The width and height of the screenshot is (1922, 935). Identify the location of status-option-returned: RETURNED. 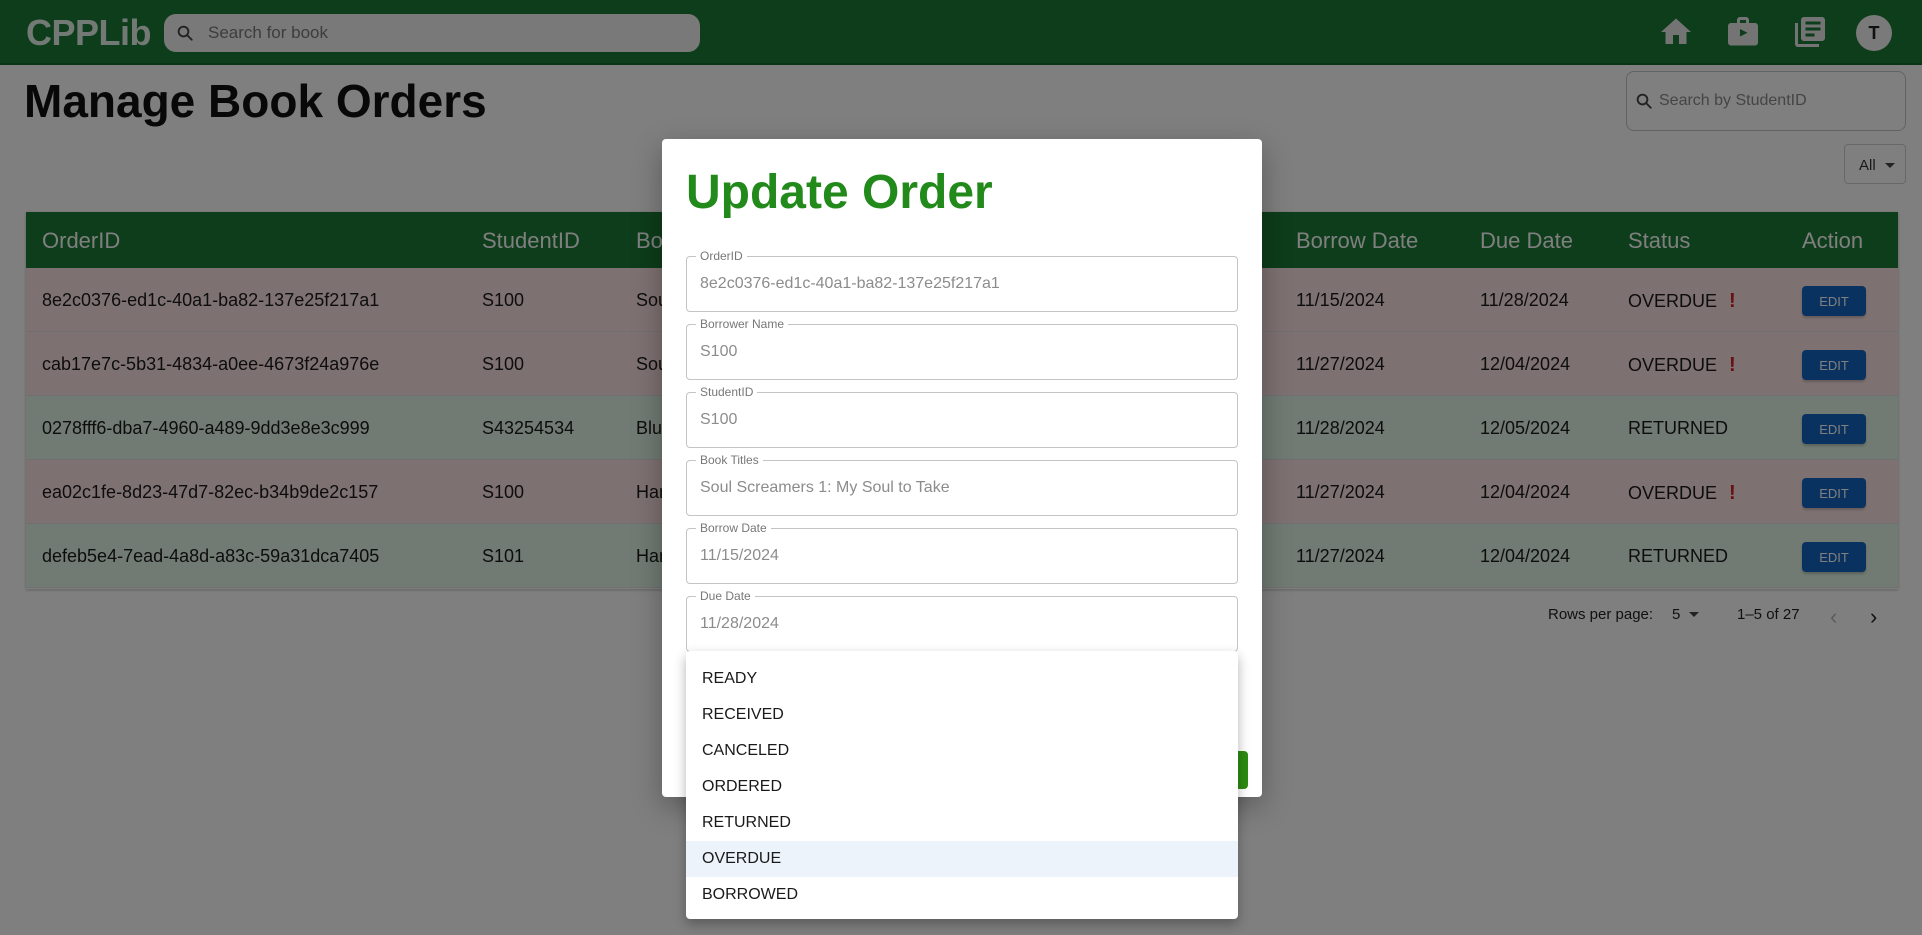
(962, 823).